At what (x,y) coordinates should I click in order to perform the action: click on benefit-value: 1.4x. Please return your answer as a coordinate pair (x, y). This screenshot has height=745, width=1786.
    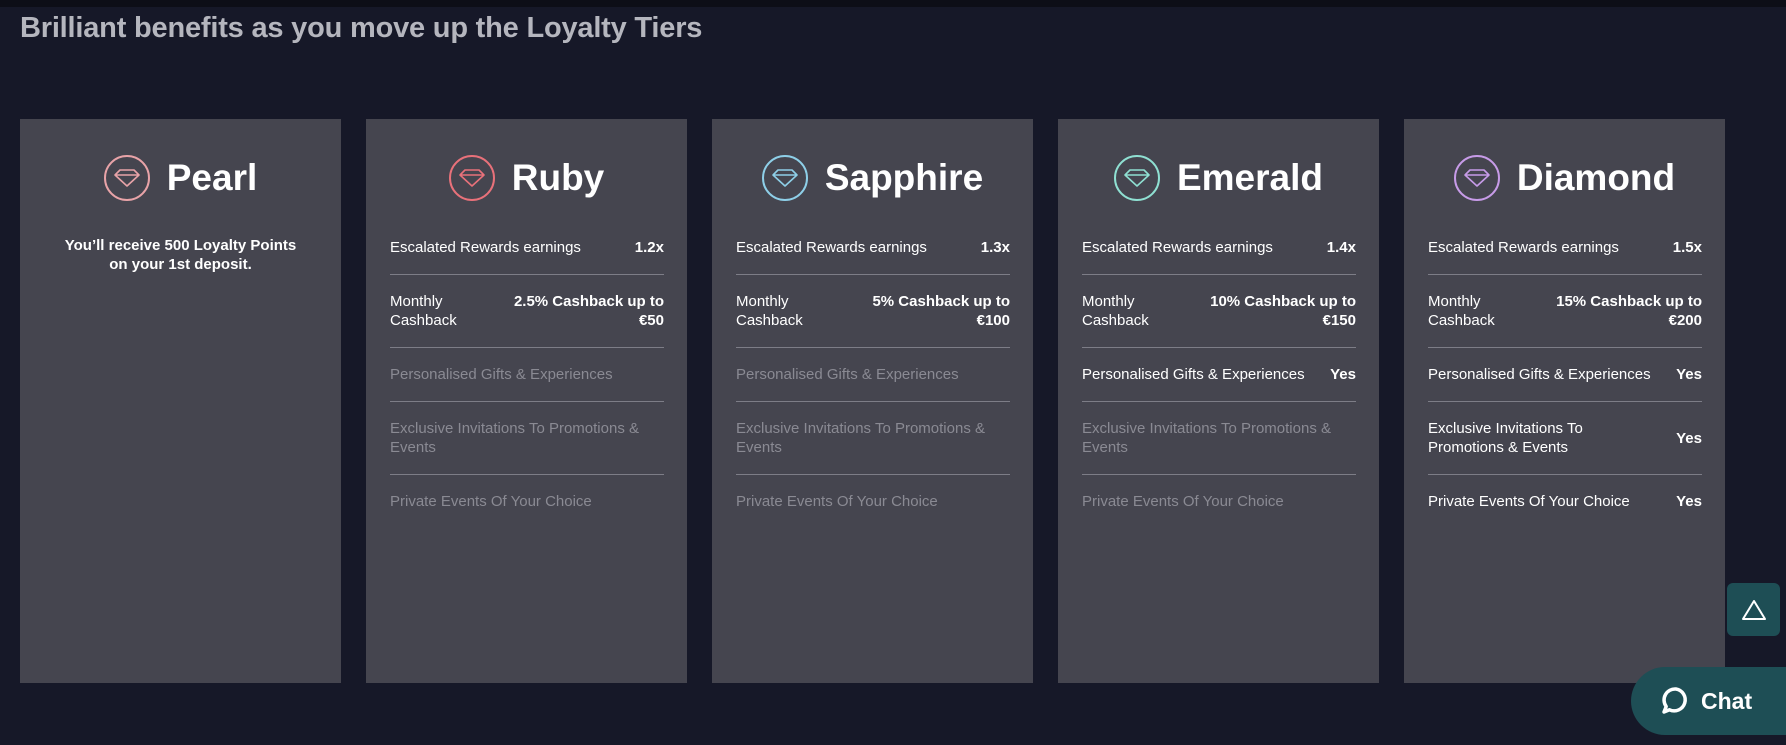
    Looking at the image, I should click on (1341, 247).